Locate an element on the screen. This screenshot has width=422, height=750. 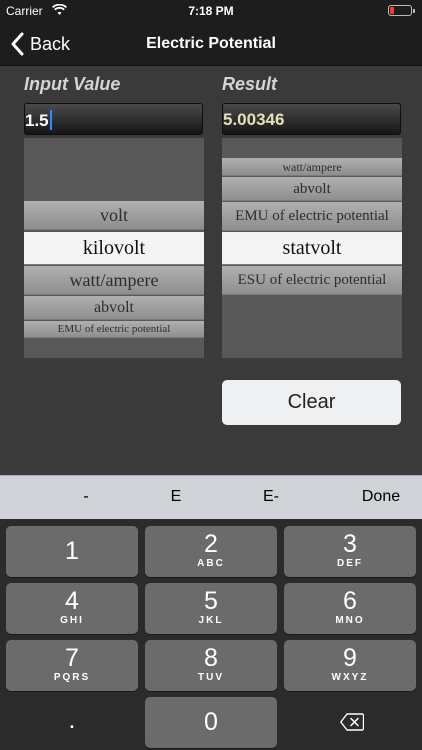
key-digit: 6 is located at coordinates (350, 601).